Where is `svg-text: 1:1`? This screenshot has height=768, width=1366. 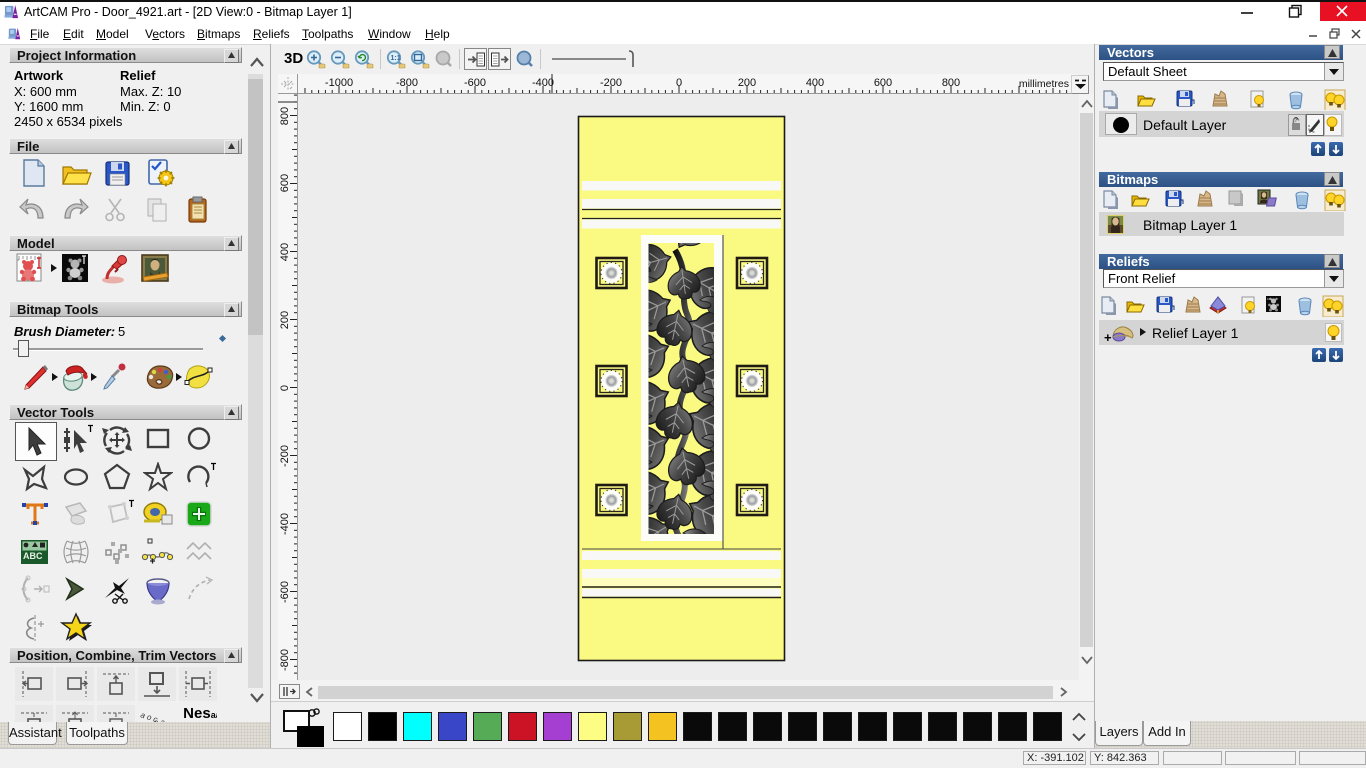 svg-text: 1:1 is located at coordinates (396, 58).